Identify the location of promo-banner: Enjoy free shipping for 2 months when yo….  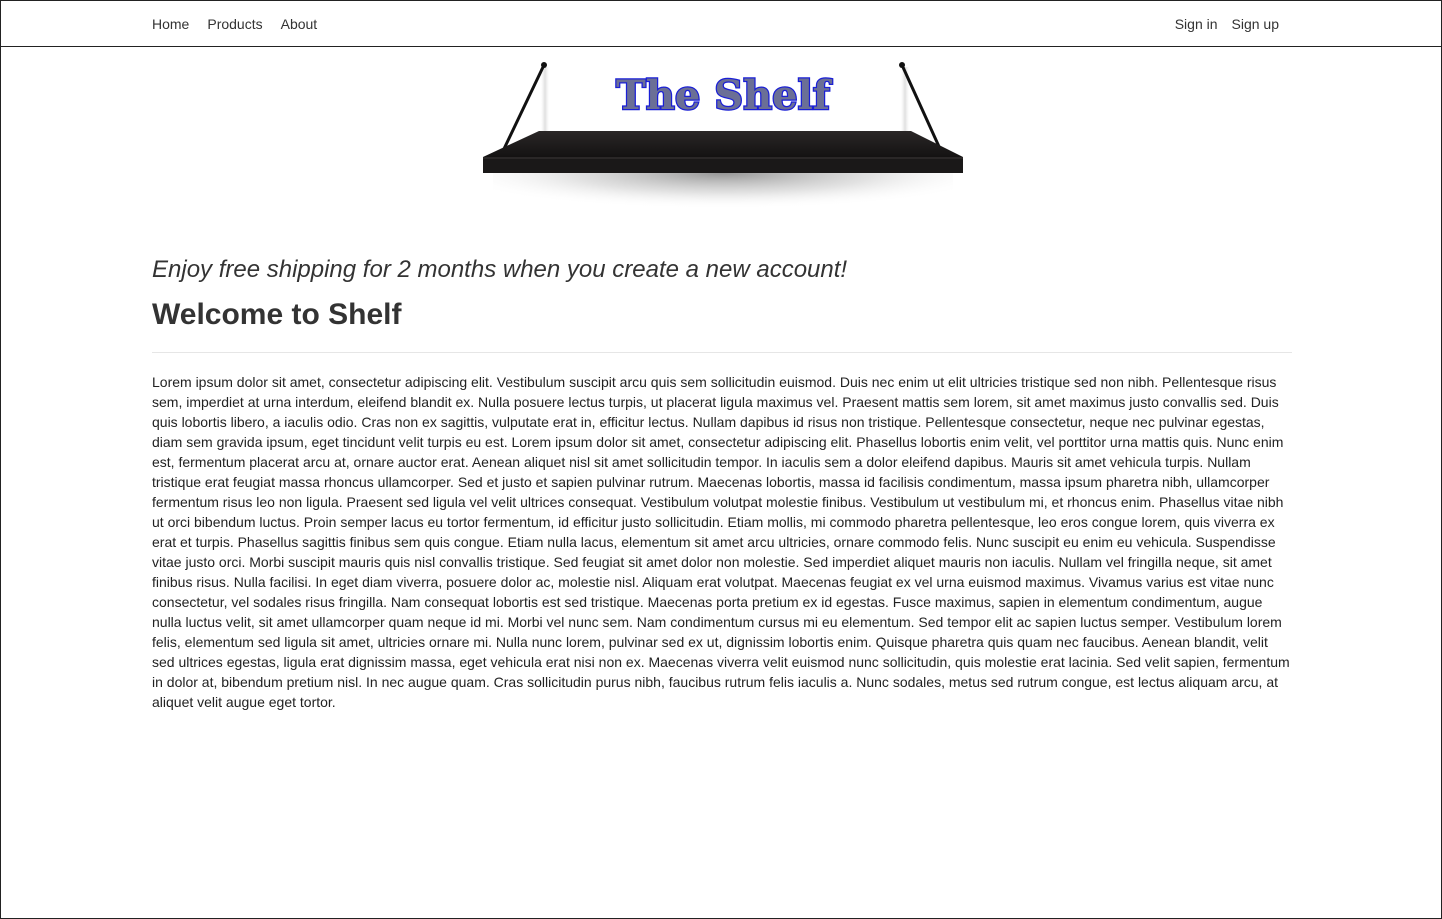
(500, 269).